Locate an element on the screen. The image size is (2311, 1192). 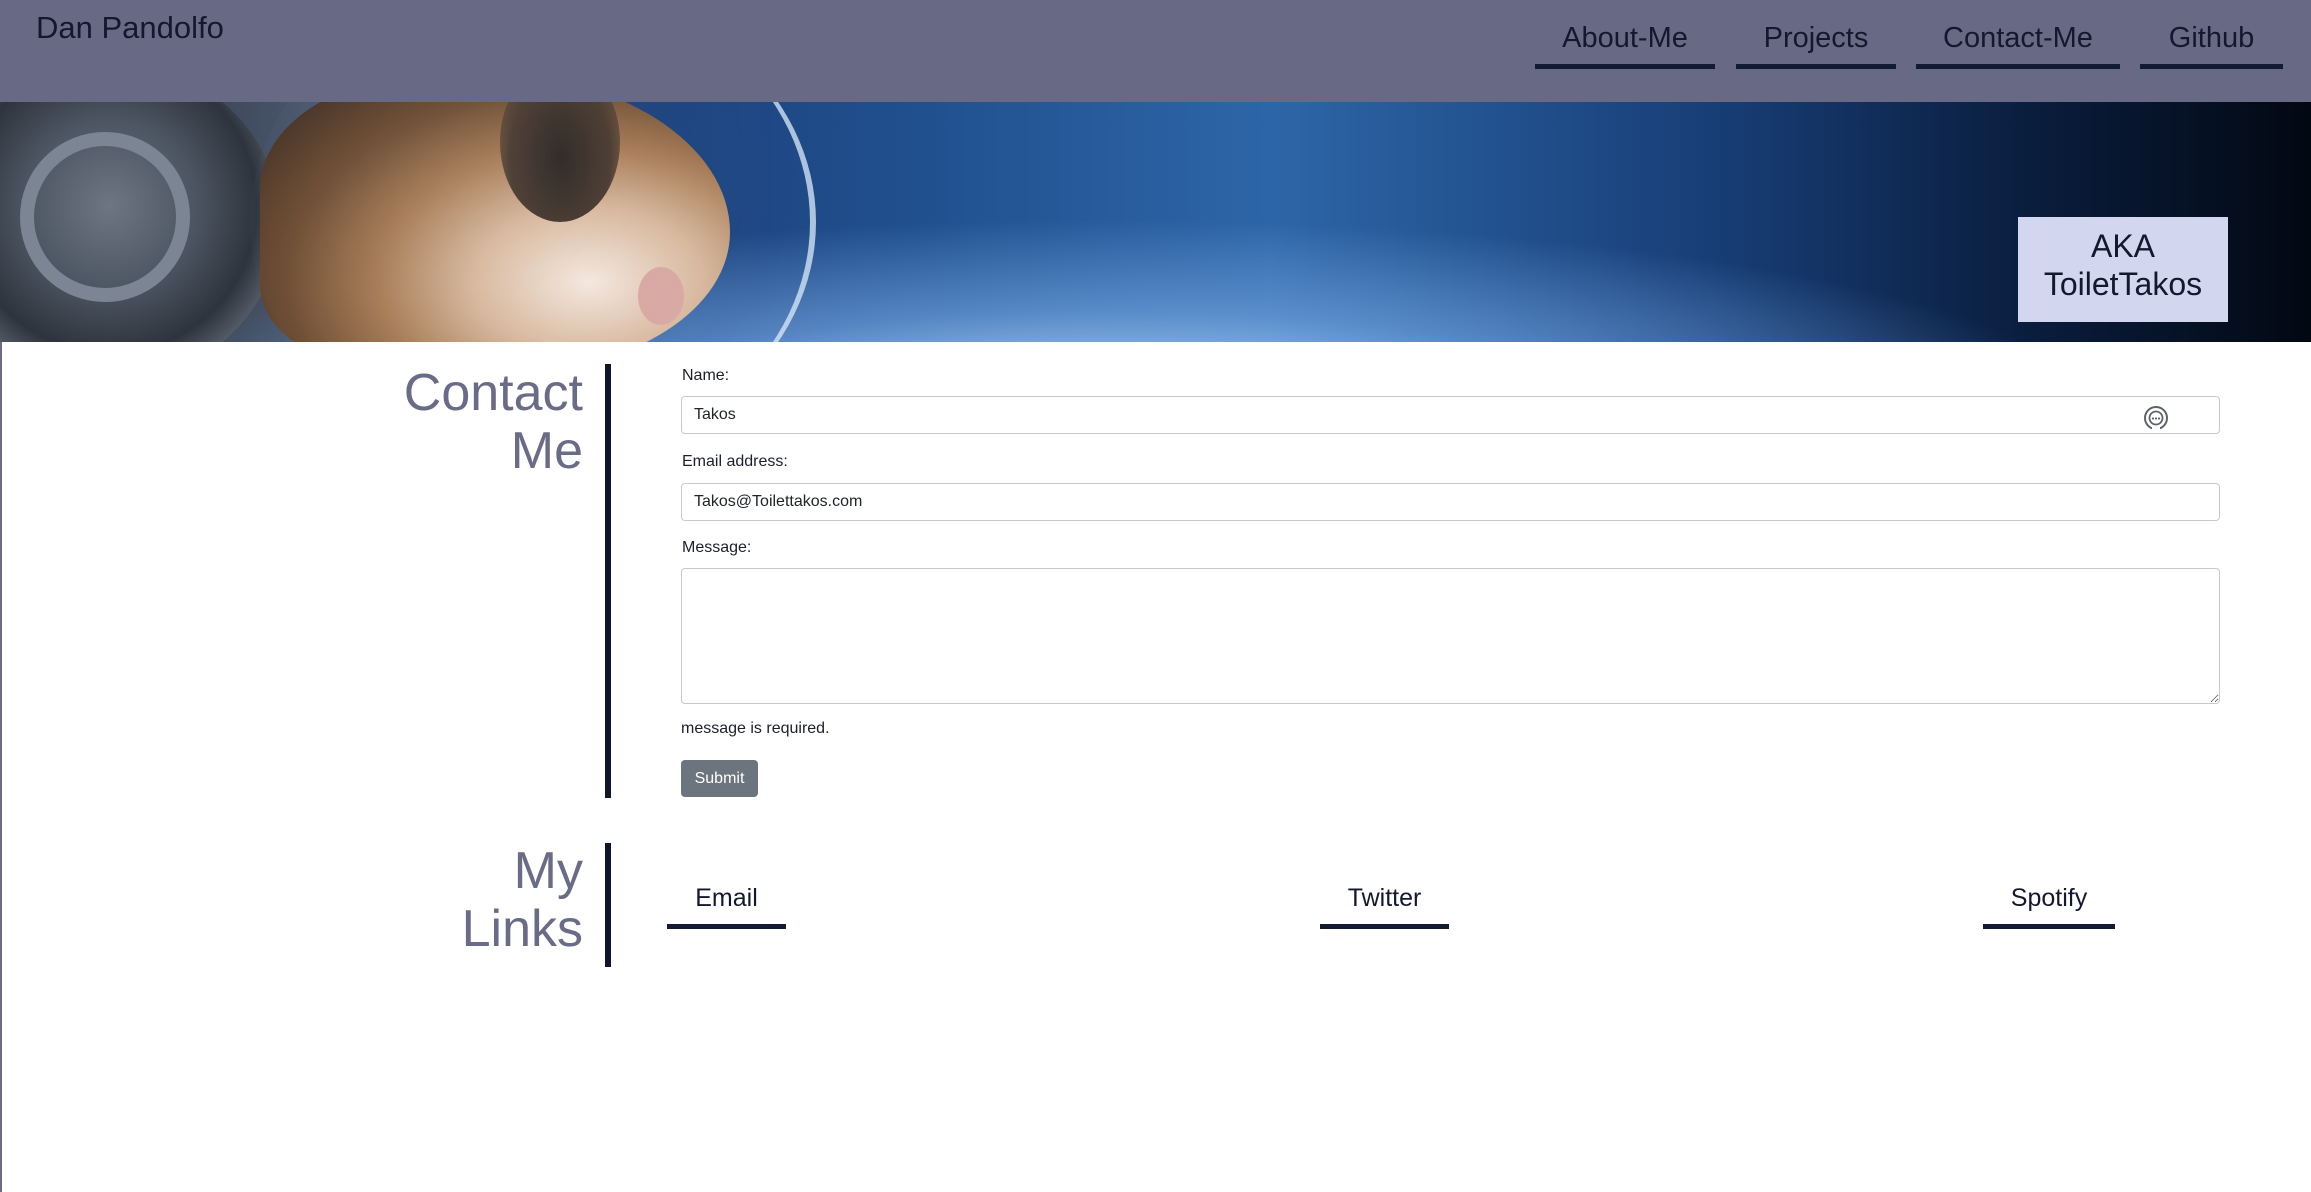
nav-about-me: About-Me is located at coordinates (1625, 43).